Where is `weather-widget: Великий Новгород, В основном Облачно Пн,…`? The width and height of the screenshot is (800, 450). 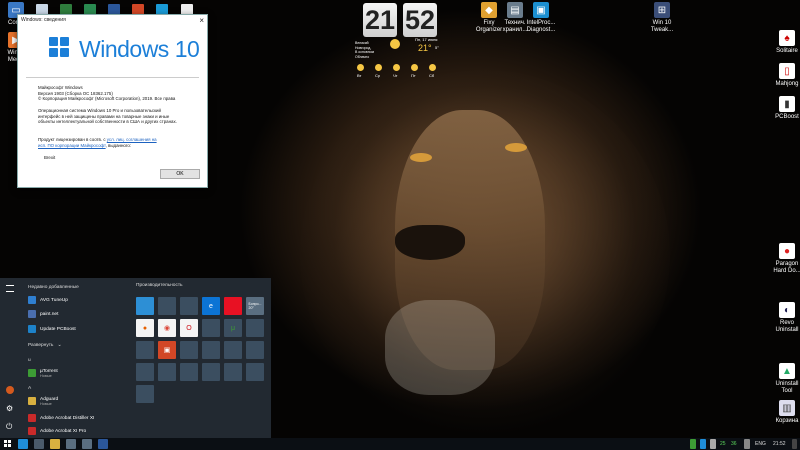
weather-widget: Великий Новгород, В основном Облачно Пн,… is located at coordinates (402, 62).